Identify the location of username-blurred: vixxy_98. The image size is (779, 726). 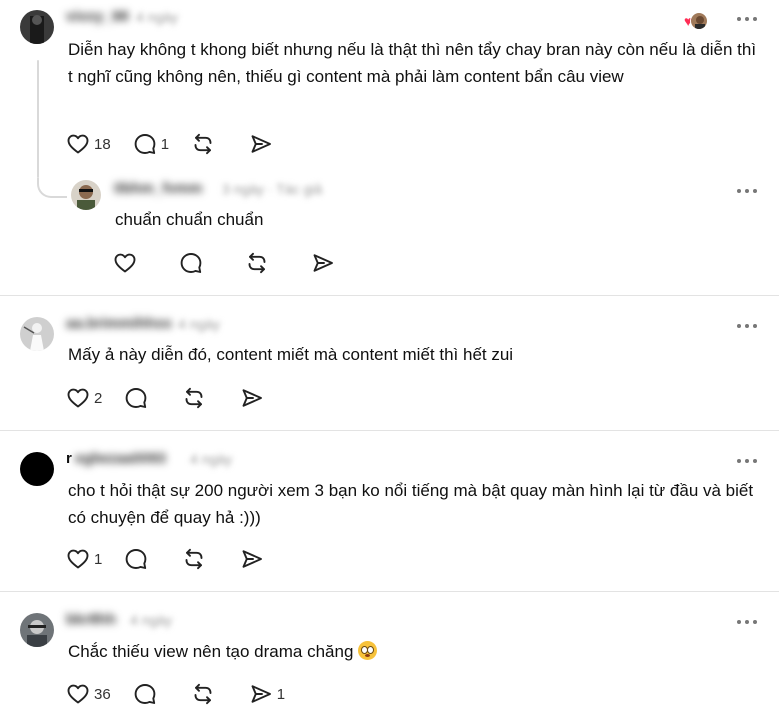
(97, 16).